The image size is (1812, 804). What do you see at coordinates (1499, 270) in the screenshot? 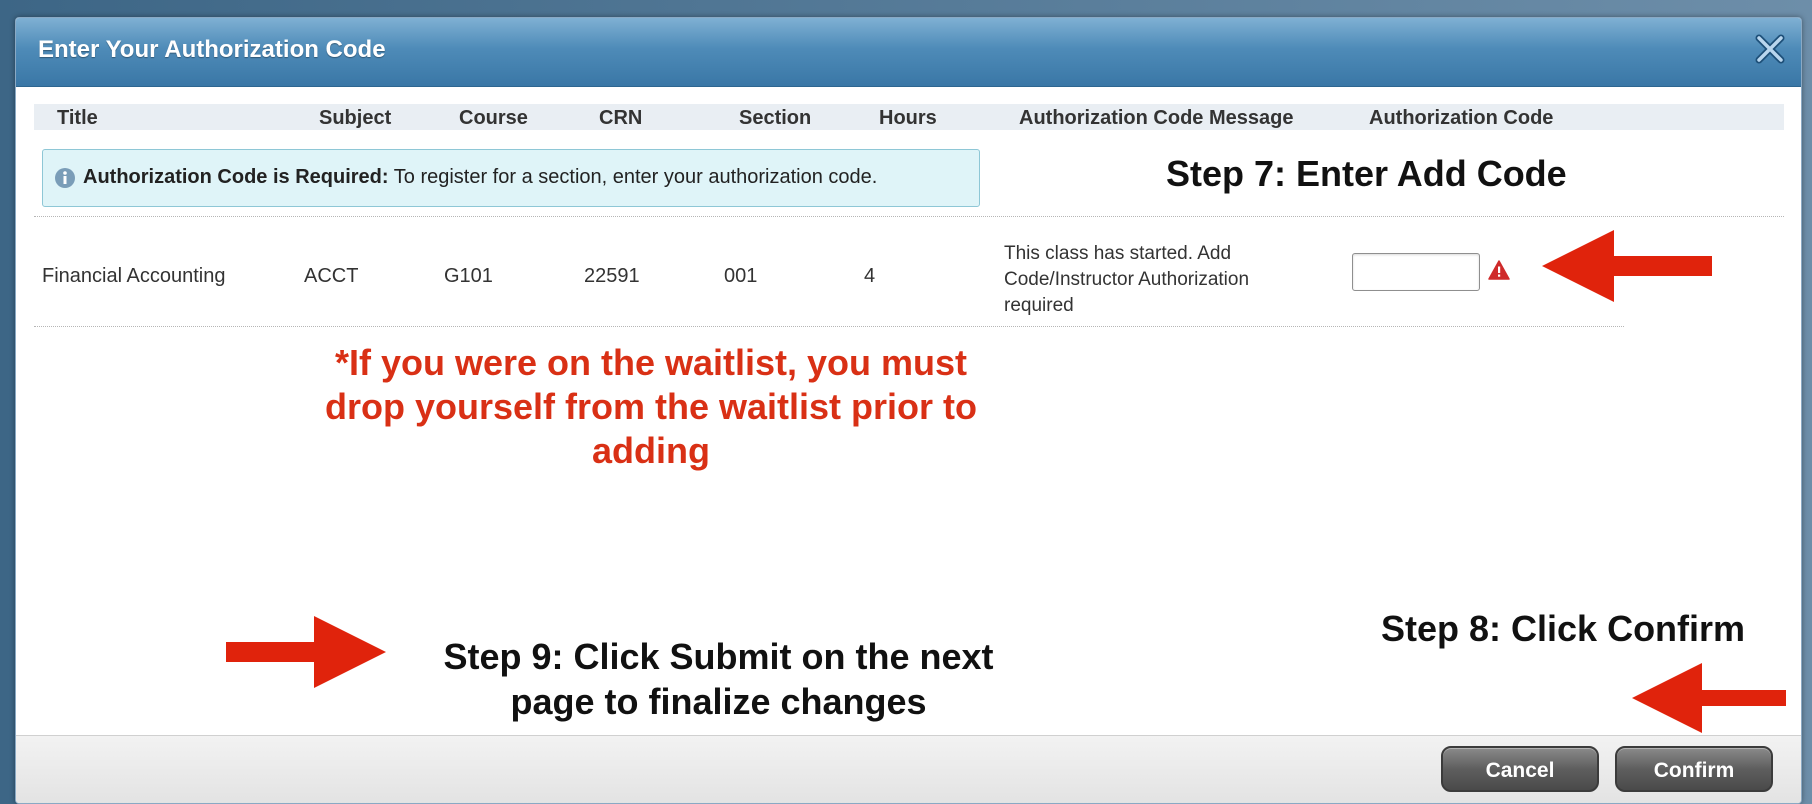
I see `warning-triangle-icon` at bounding box center [1499, 270].